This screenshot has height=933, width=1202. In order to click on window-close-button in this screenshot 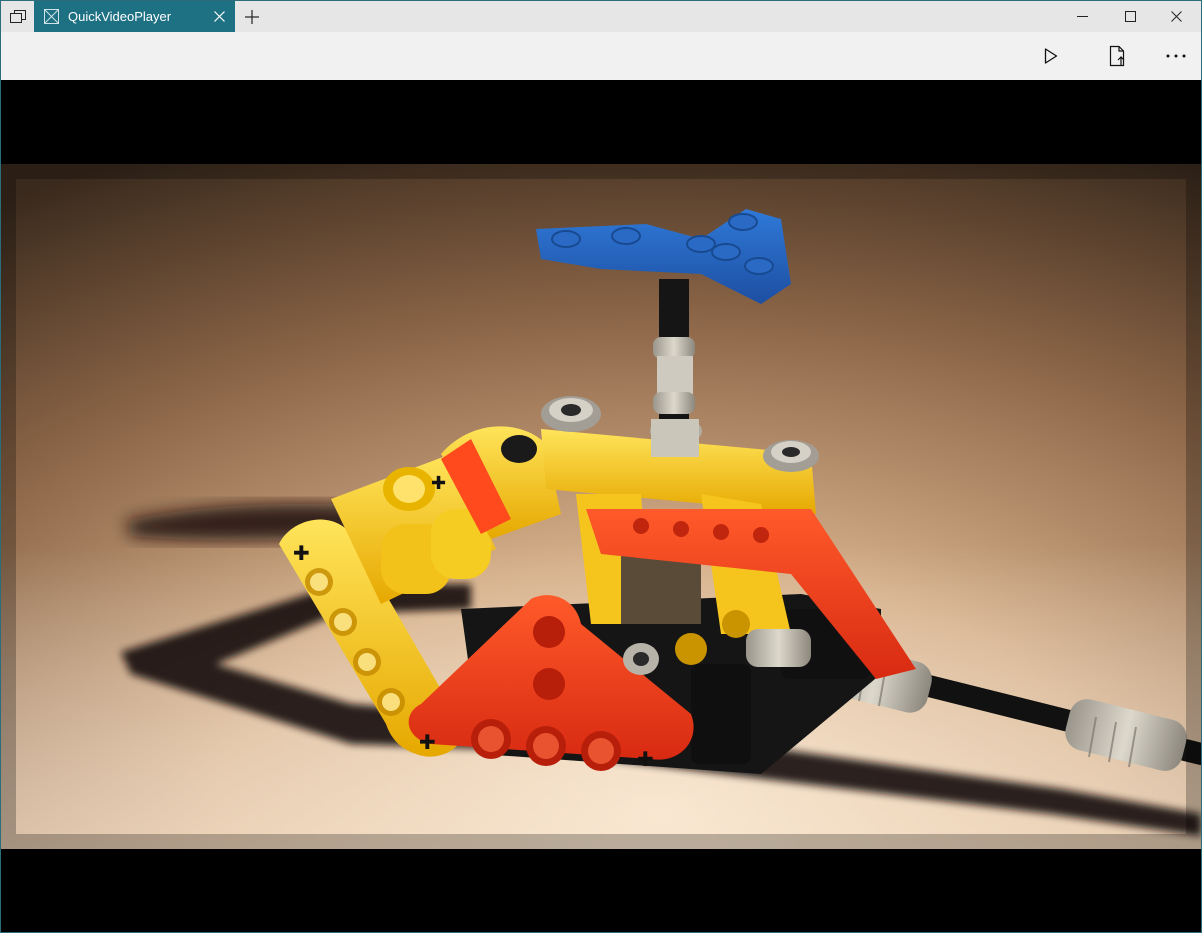, I will do `click(1176, 16)`.